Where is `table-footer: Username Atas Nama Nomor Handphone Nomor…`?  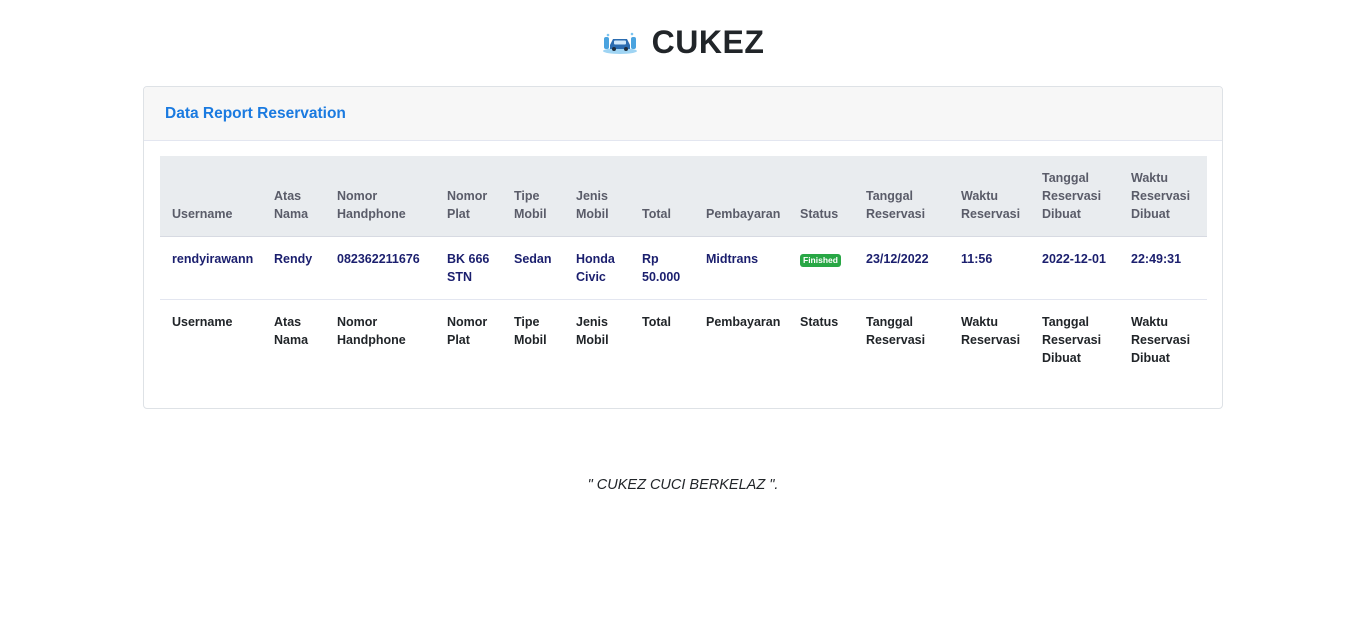
table-footer: Username Atas Nama Nomor Handphone Nomor… is located at coordinates (683, 333).